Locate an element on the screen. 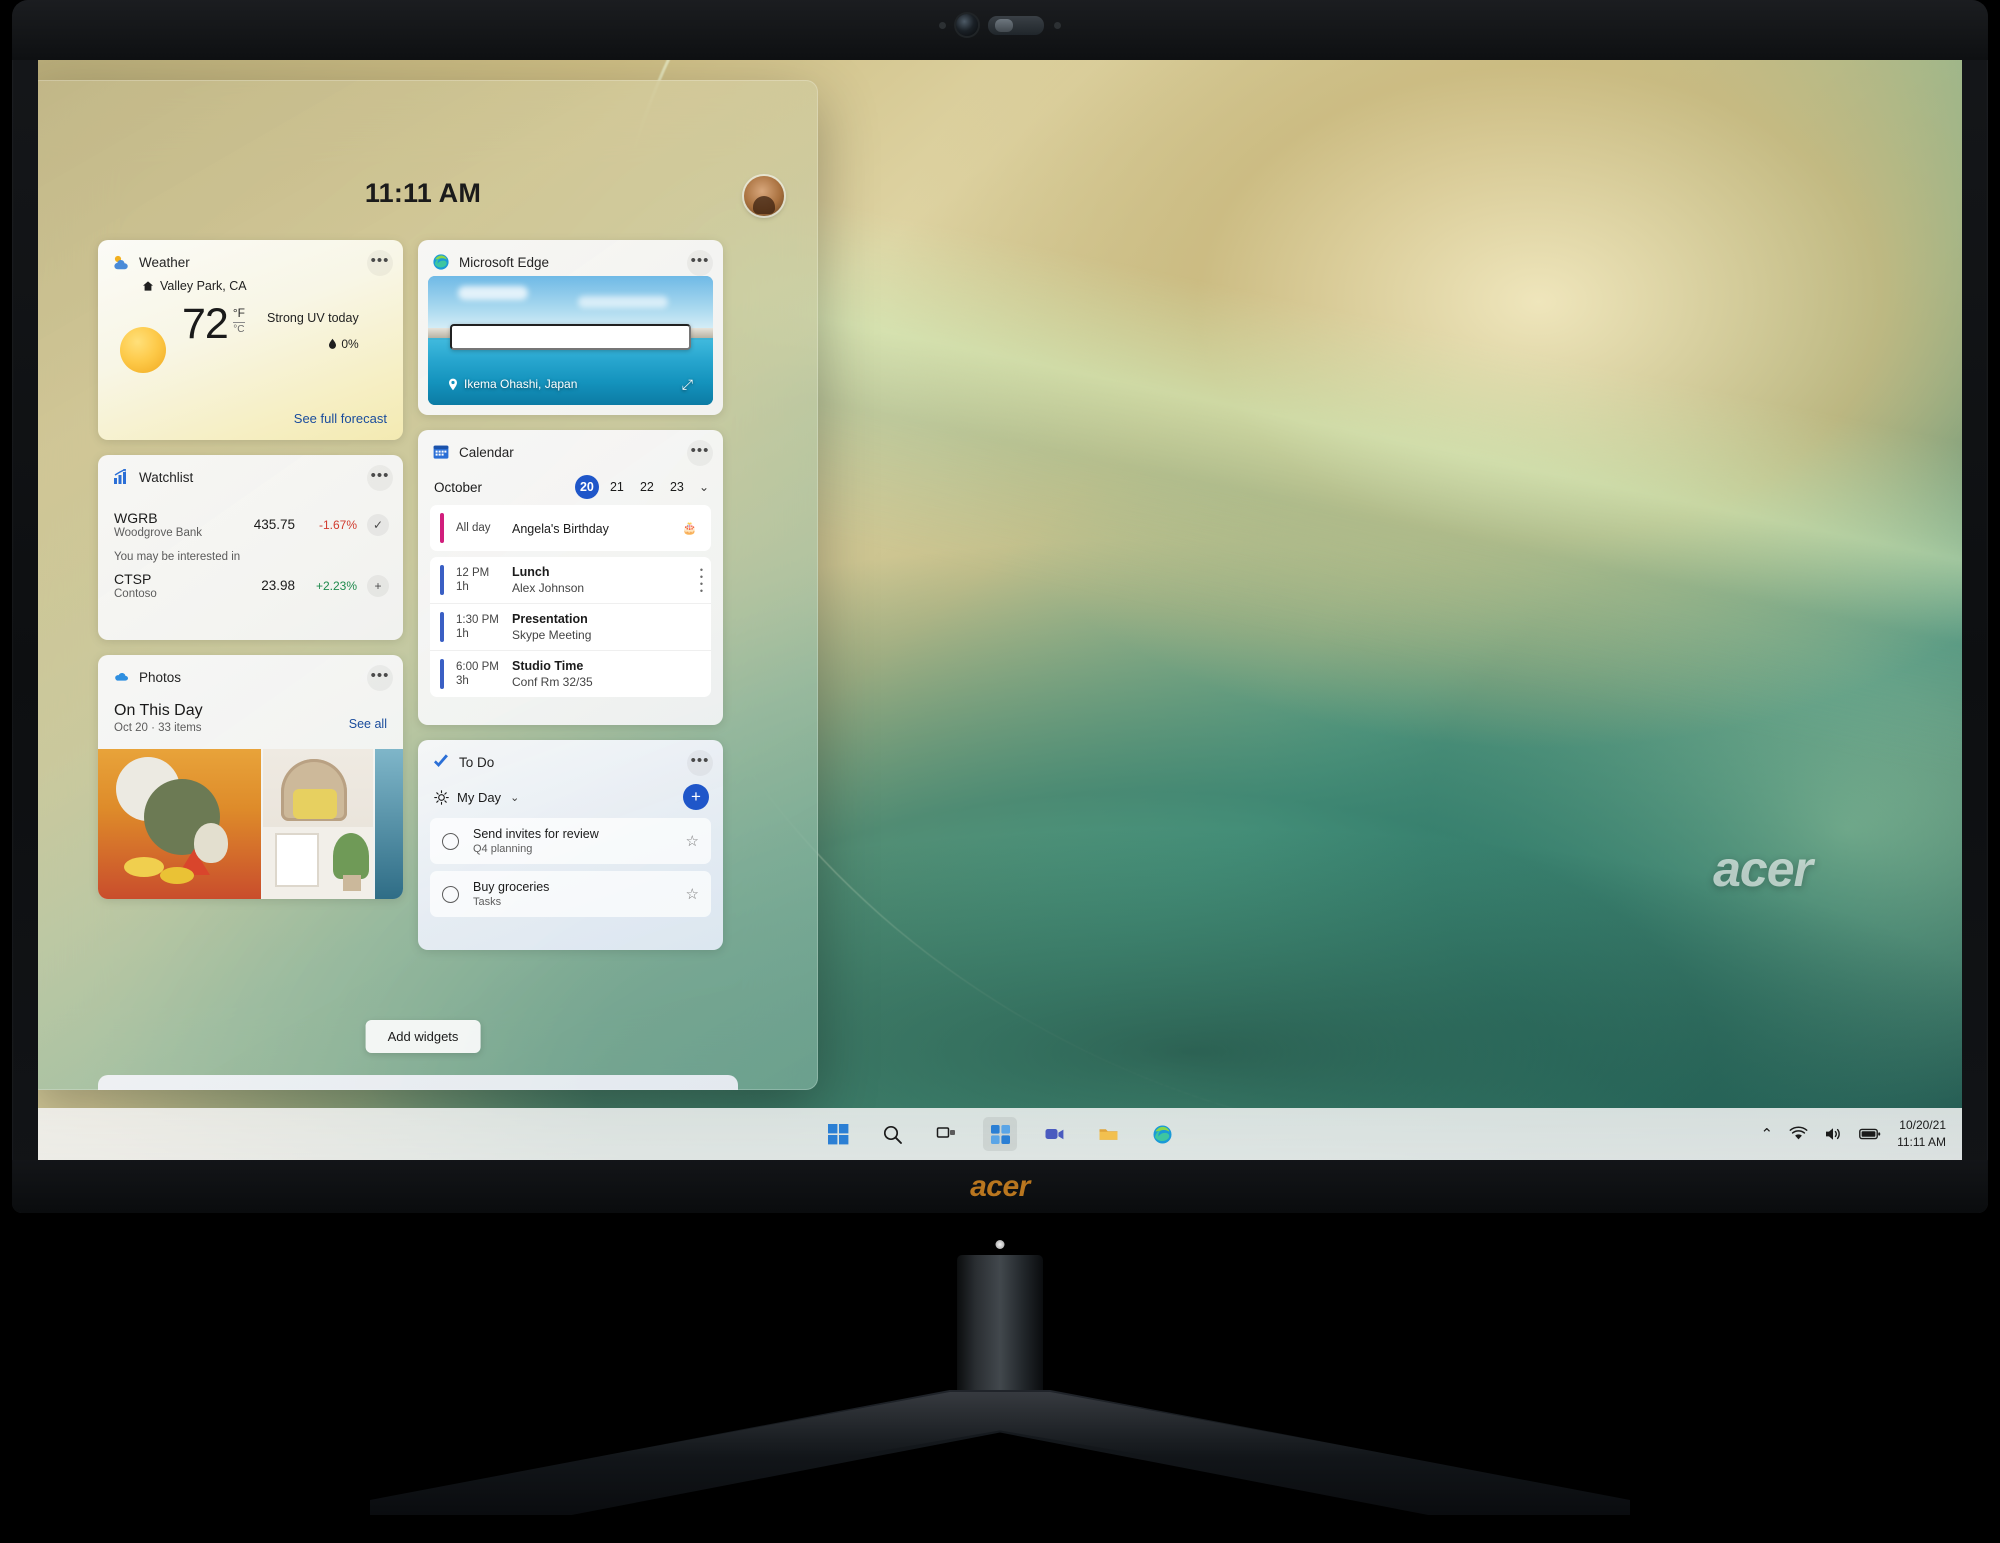  water-drop-icon is located at coordinates (333, 343).